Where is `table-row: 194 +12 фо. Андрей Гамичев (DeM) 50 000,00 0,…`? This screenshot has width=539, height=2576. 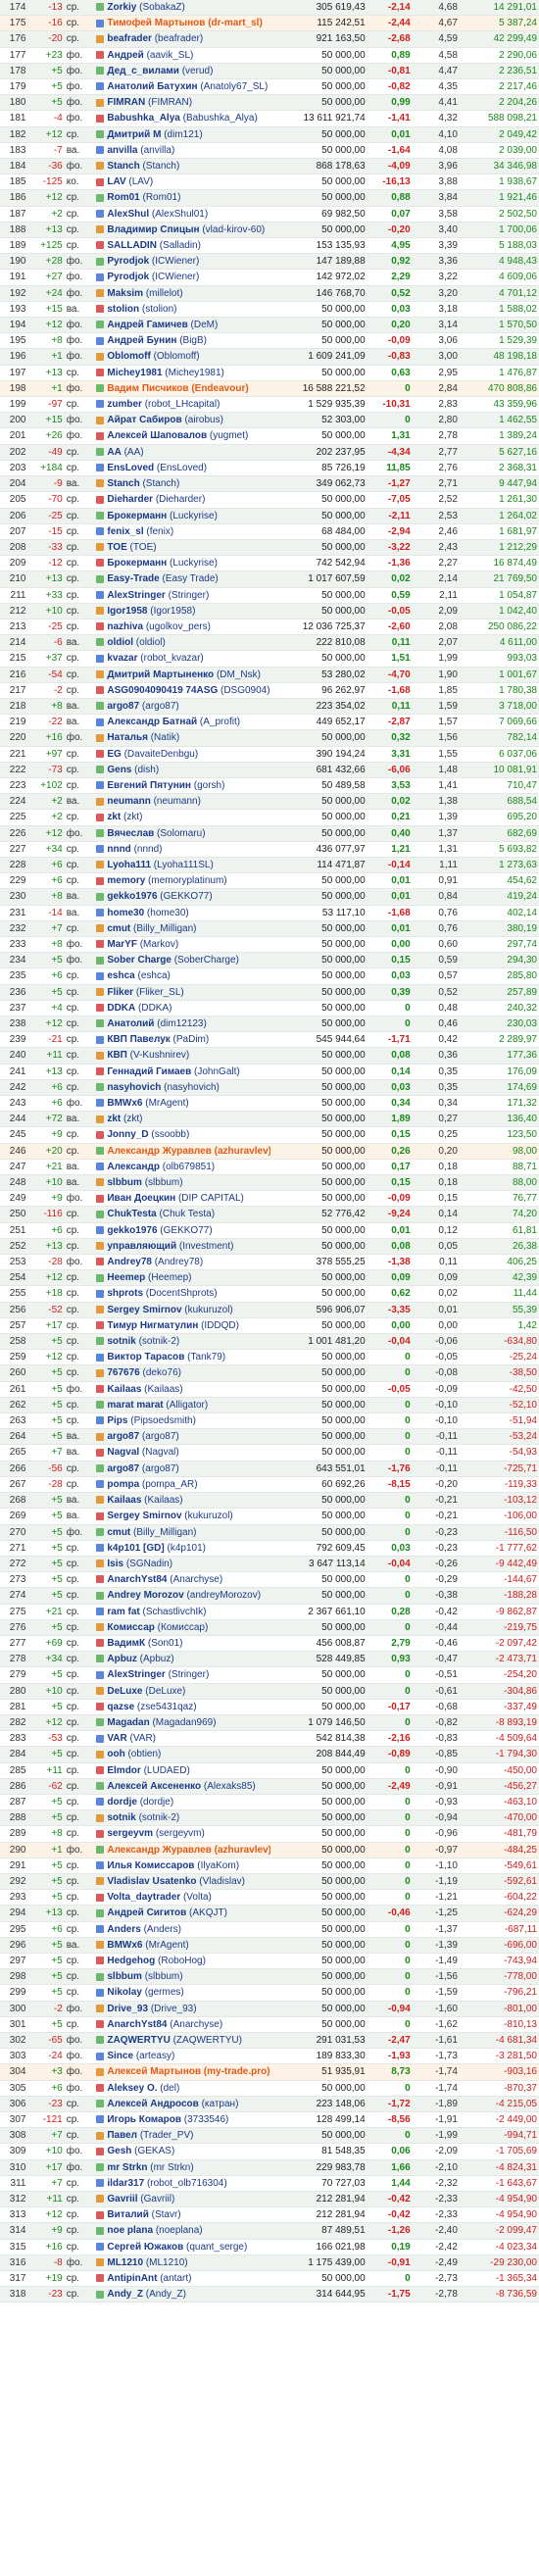
table-row: 194 +12 фо. Андрей Гамичев (DeM) 50 000,00 0,… is located at coordinates (269, 325).